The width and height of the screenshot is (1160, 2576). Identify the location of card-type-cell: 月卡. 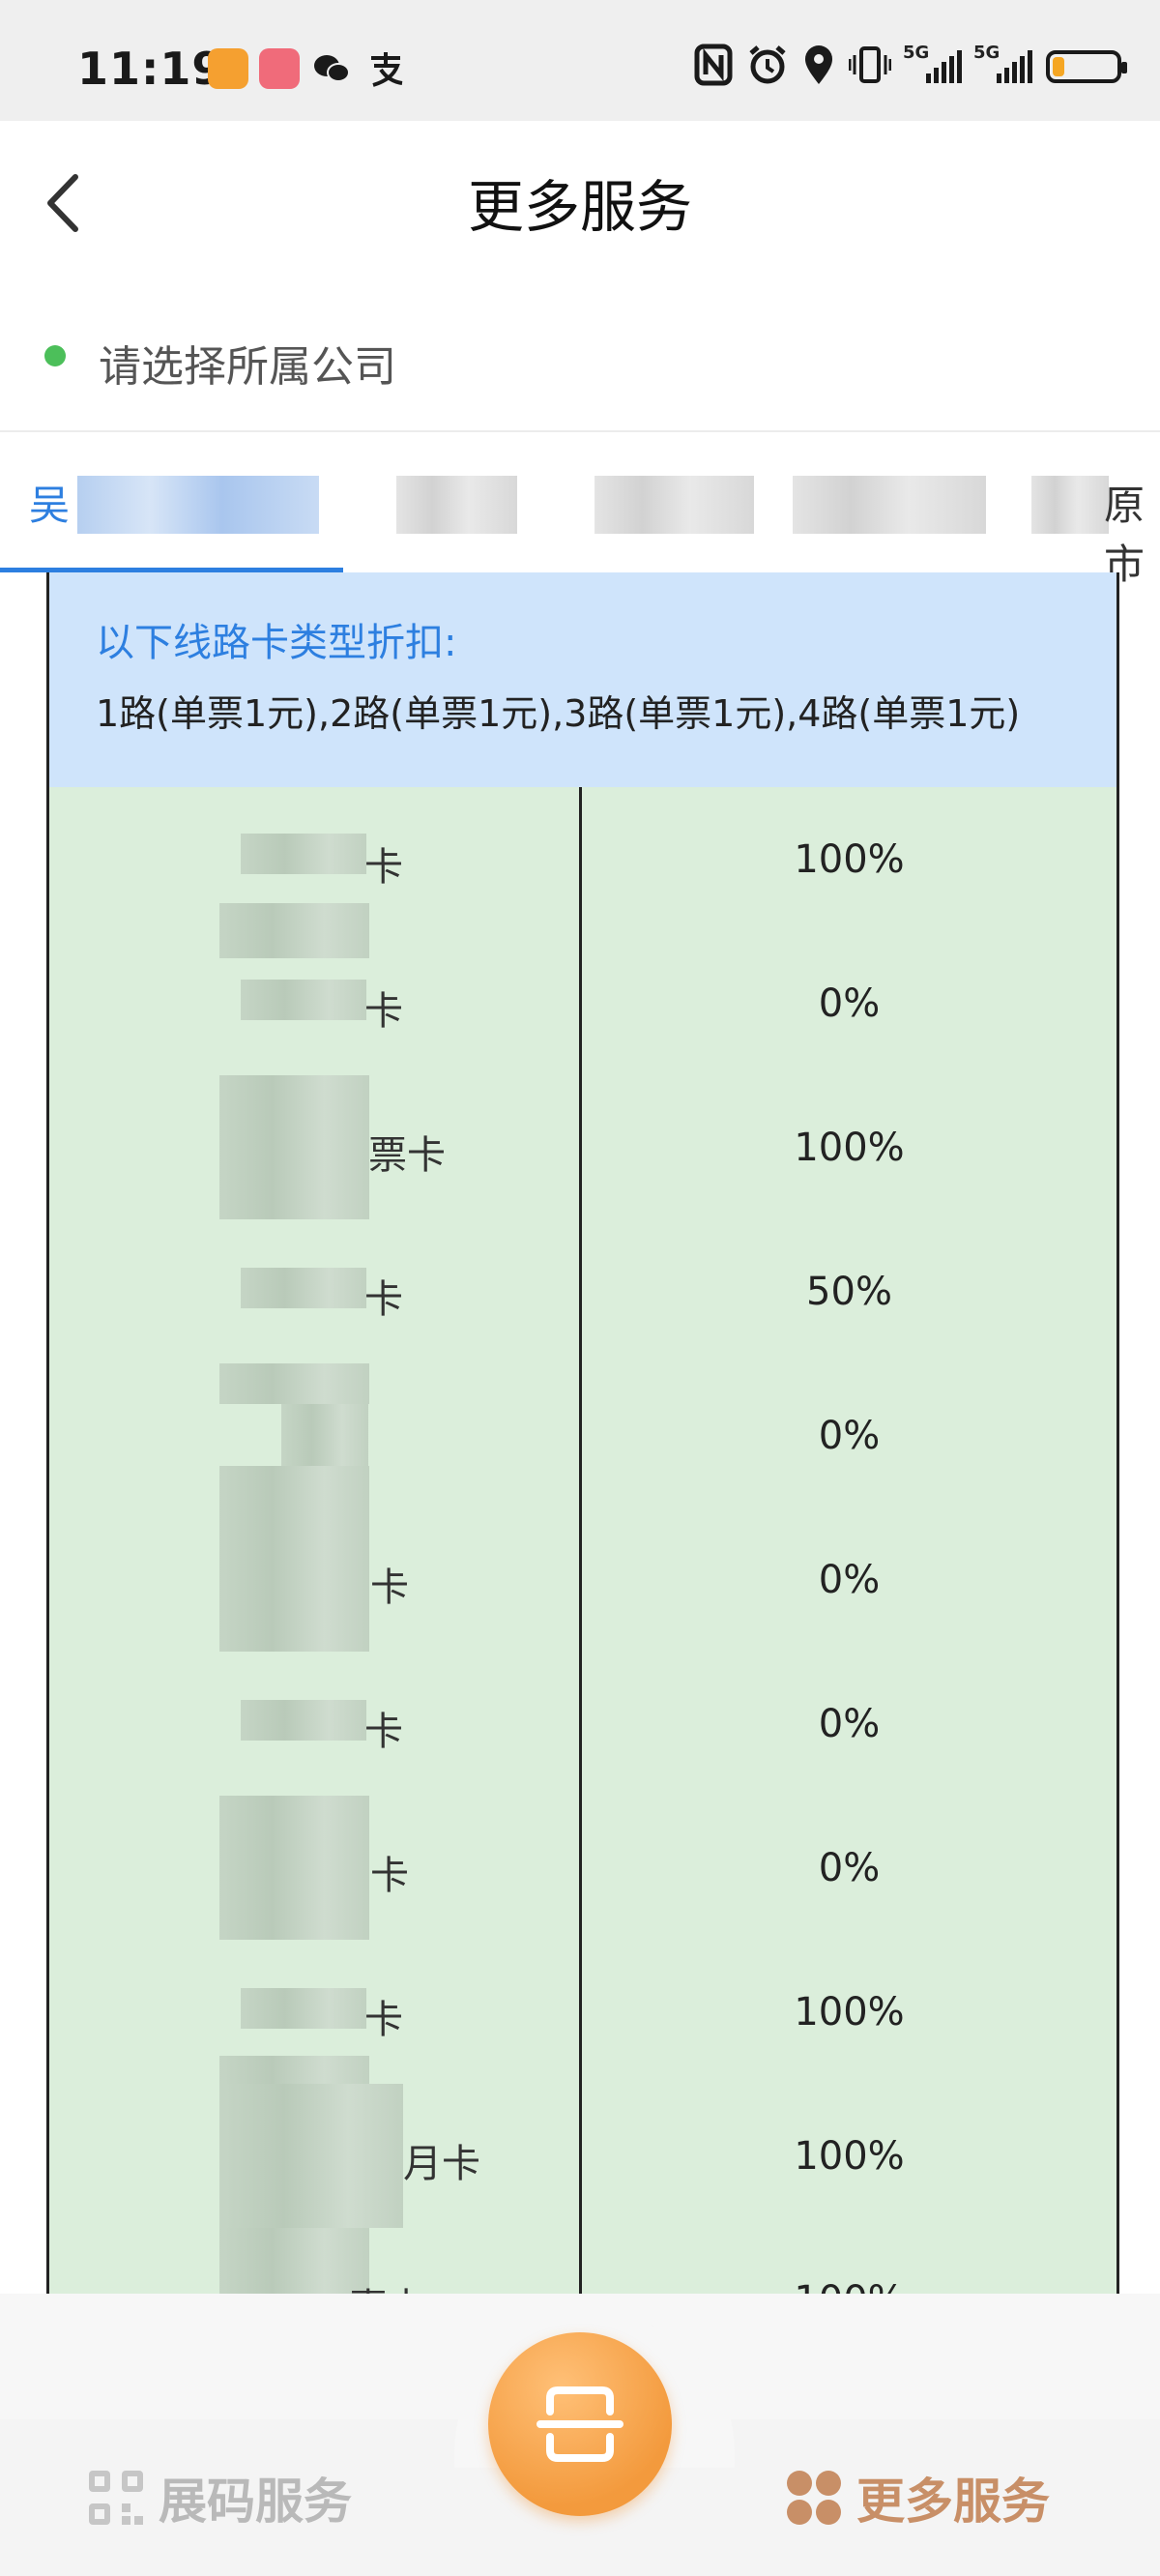
(316, 2156).